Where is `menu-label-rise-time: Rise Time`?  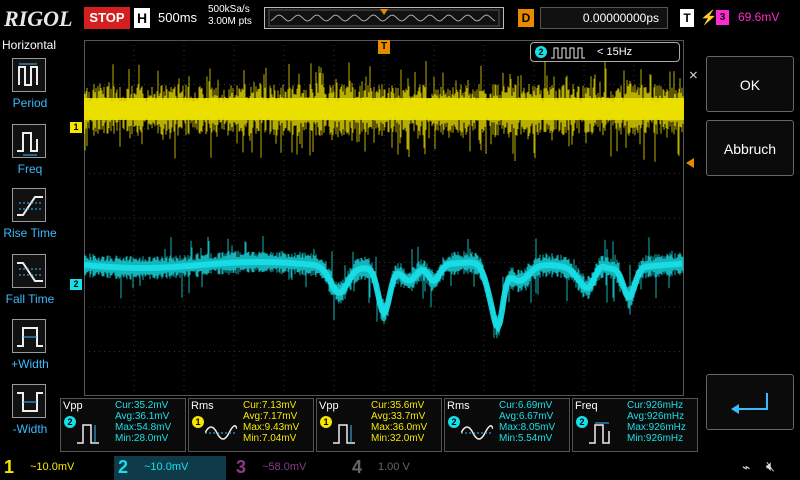
menu-label-rise-time: Rise Time is located at coordinates (30, 233).